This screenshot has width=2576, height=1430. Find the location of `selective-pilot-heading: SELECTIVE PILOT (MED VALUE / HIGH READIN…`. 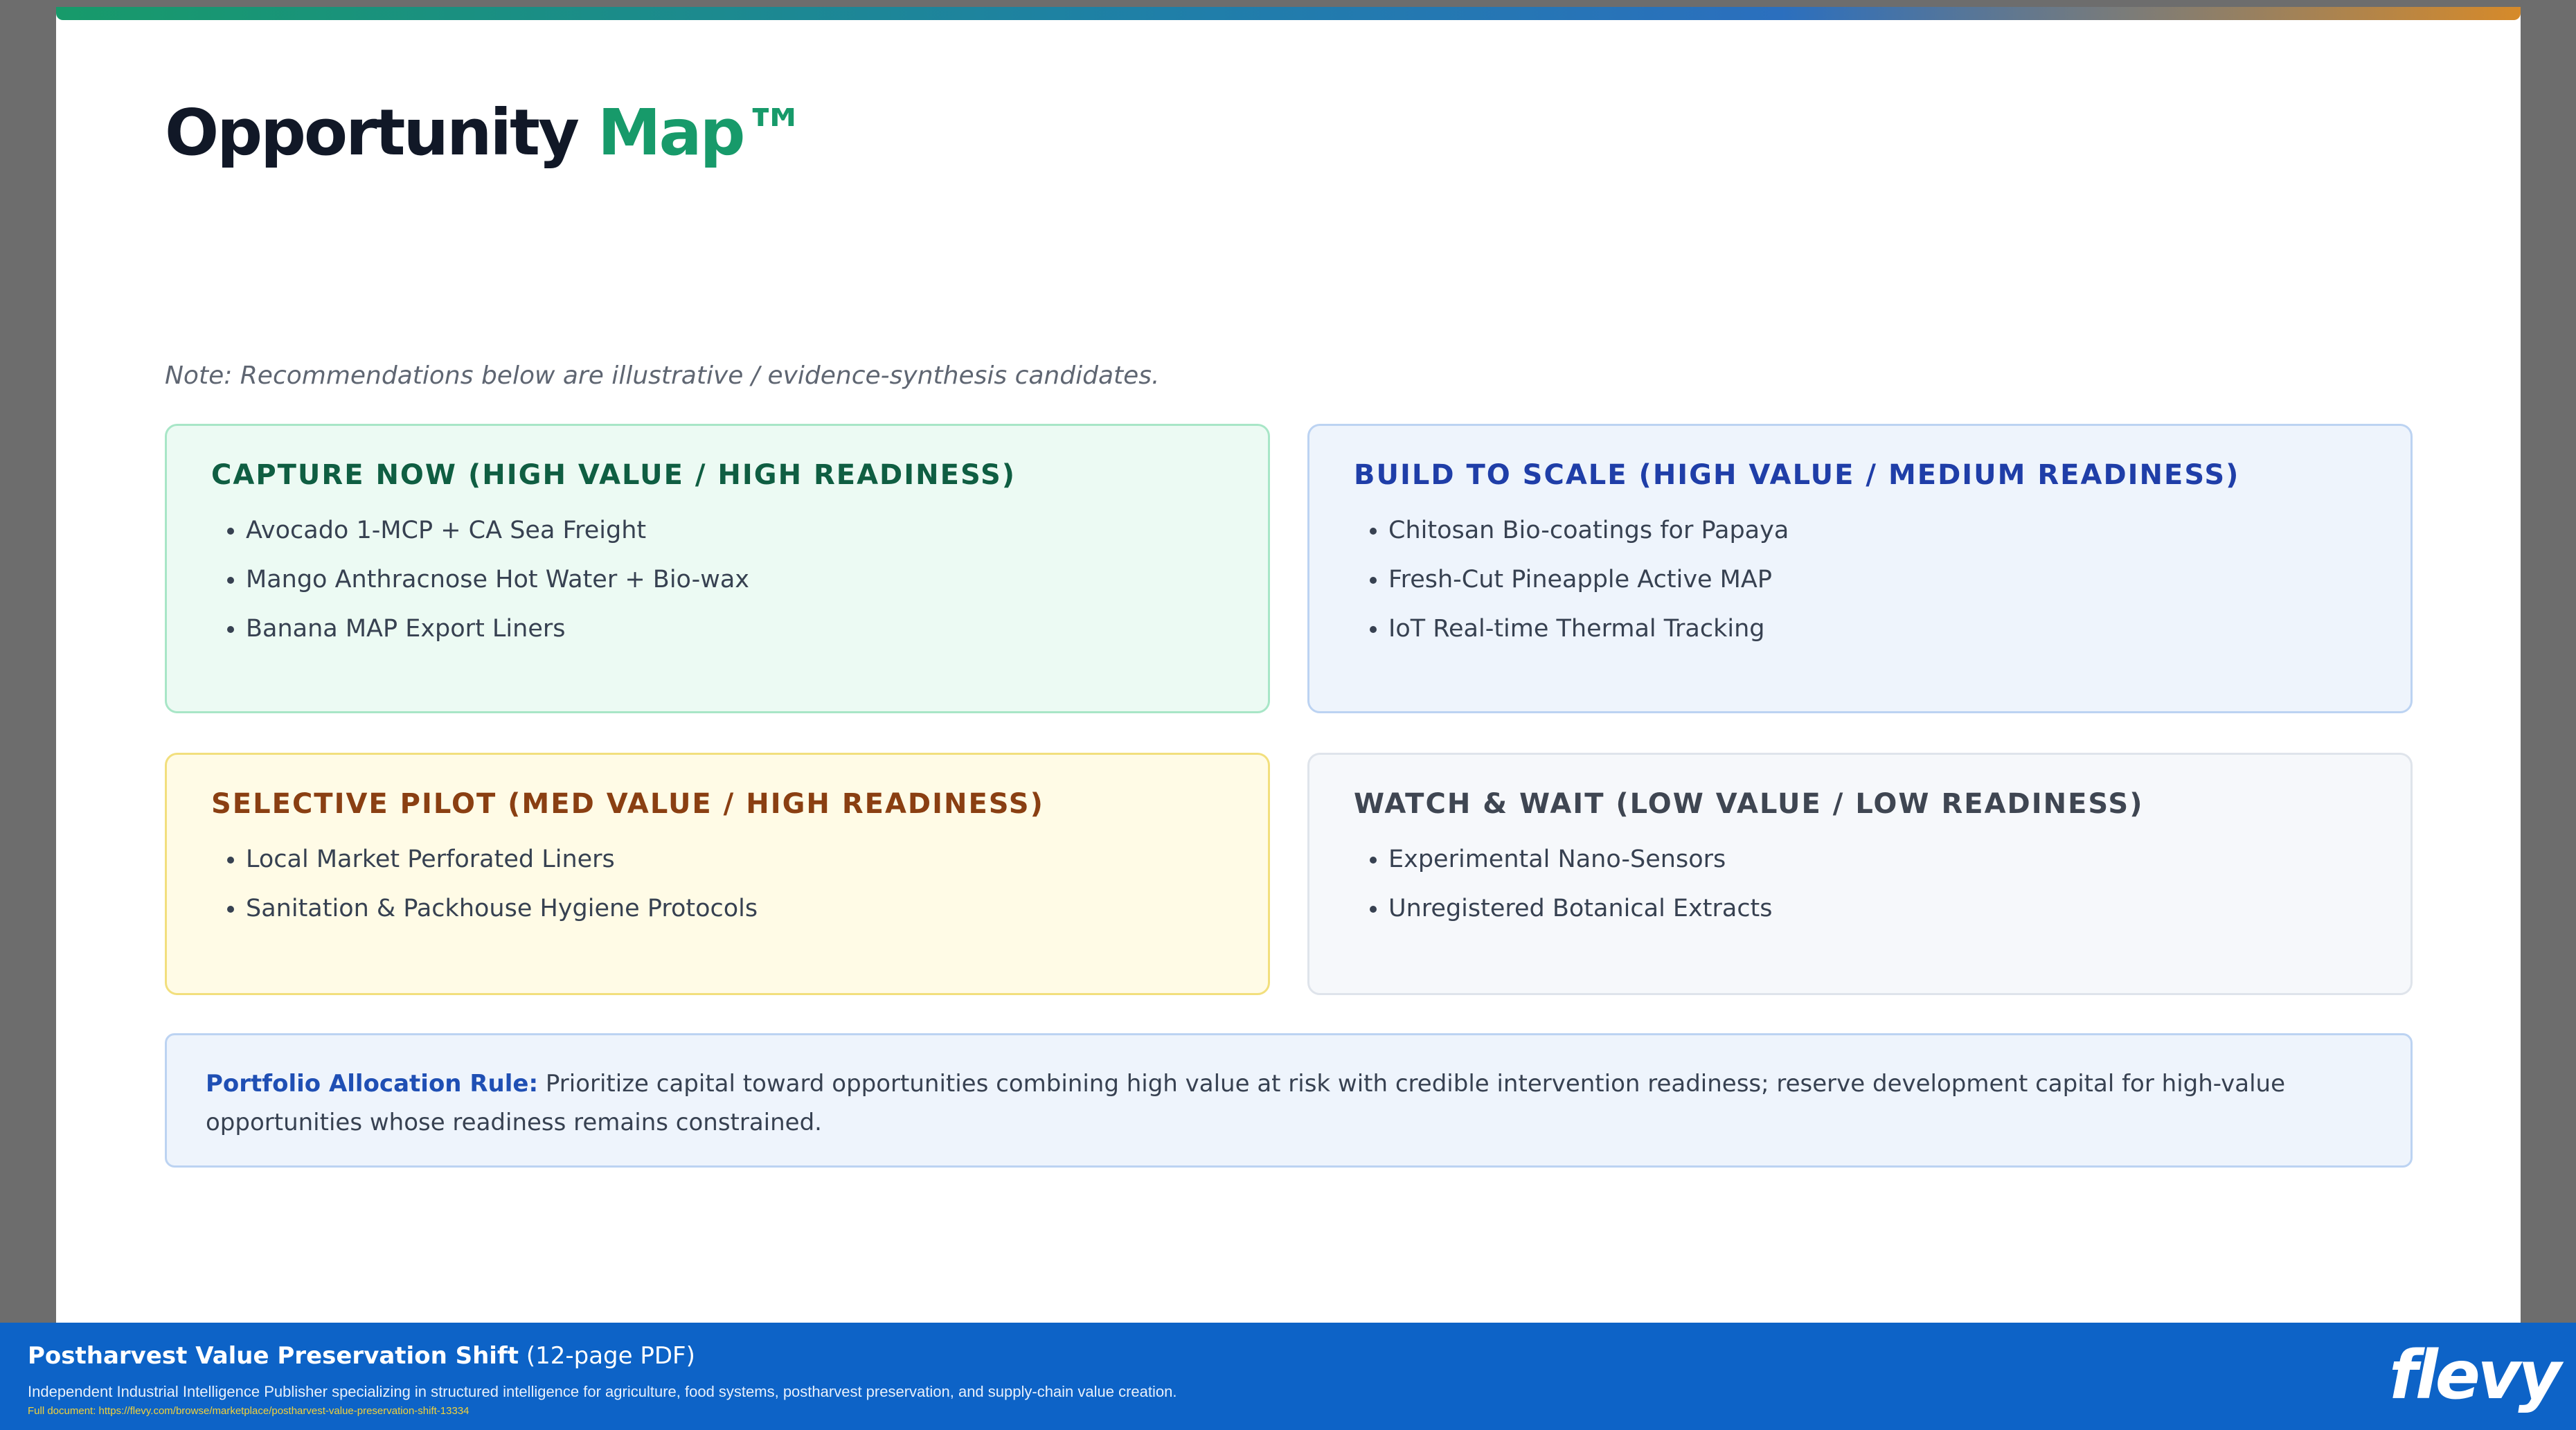

selective-pilot-heading: SELECTIVE PILOT (MED VALUE / HIGH READIN… is located at coordinates (628, 804).